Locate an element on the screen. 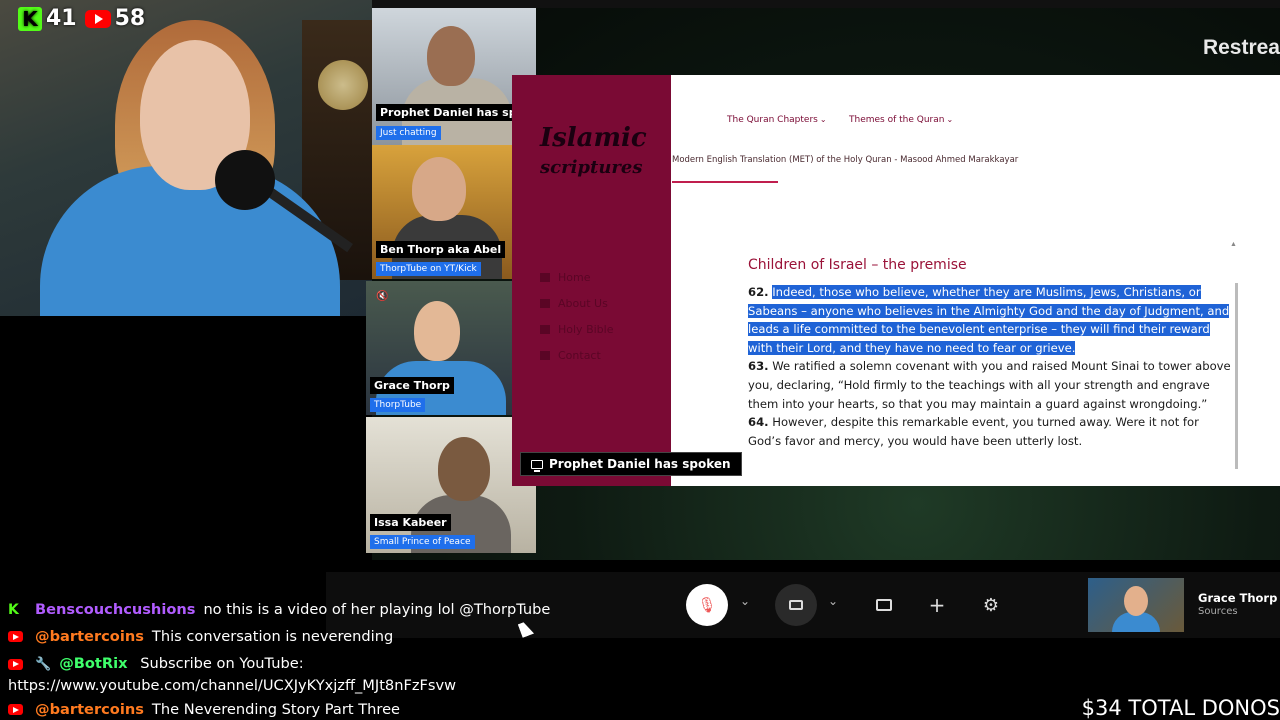  camera-options-chevron-icon: ⌄ is located at coordinates (833, 601).